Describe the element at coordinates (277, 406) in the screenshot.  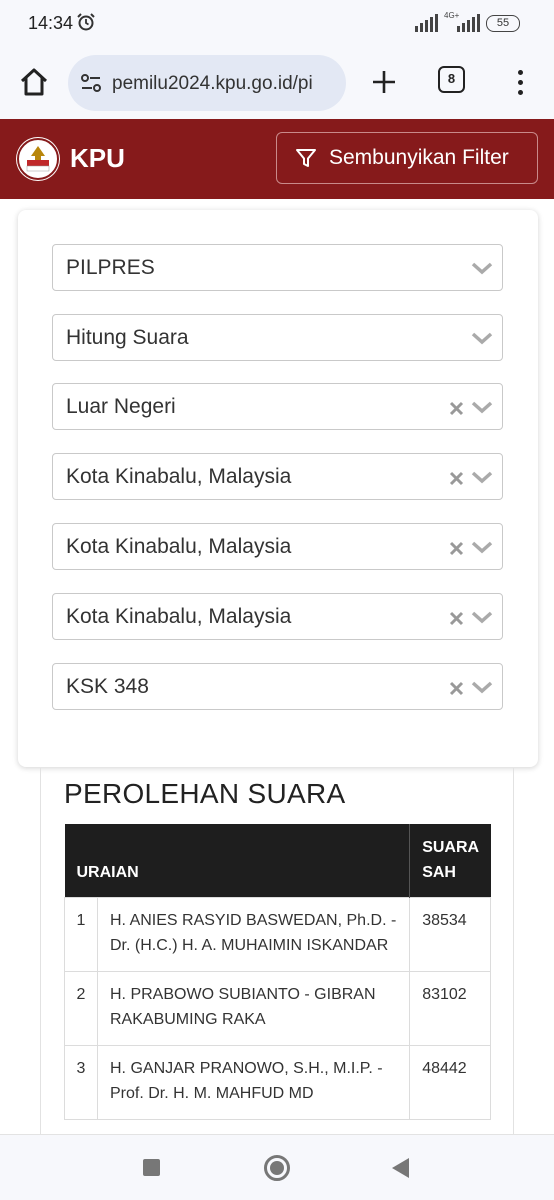
I see `select-region: Luar Negeri` at that location.